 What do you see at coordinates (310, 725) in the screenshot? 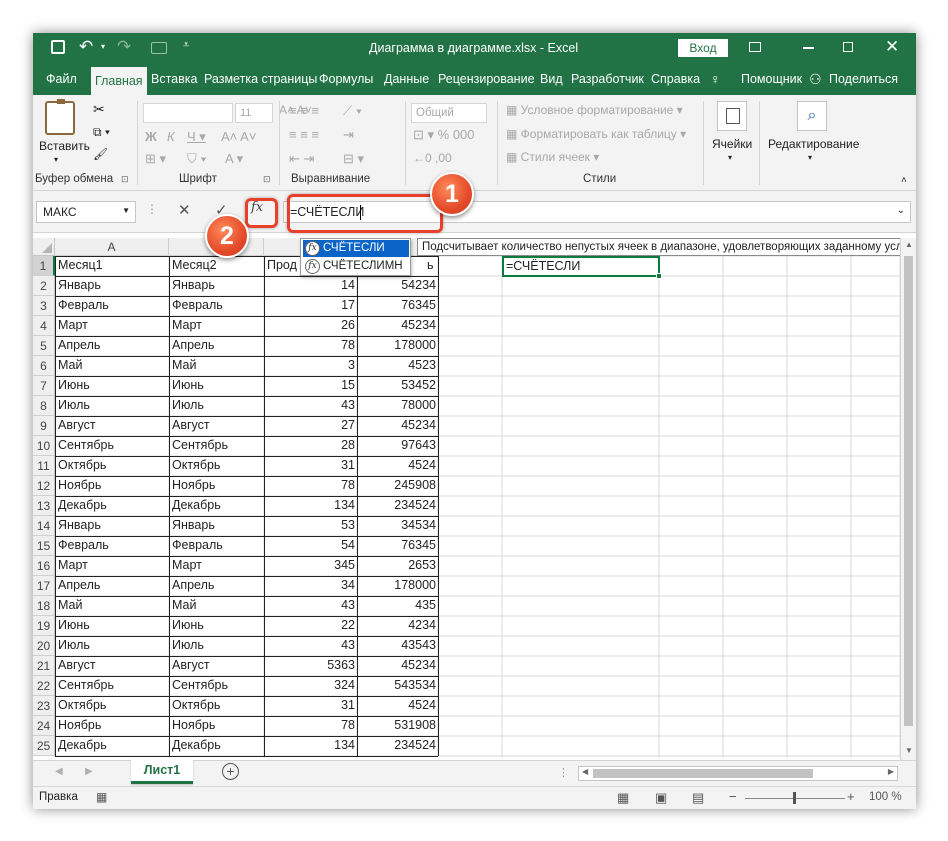
I see `cell-c24: 78` at bounding box center [310, 725].